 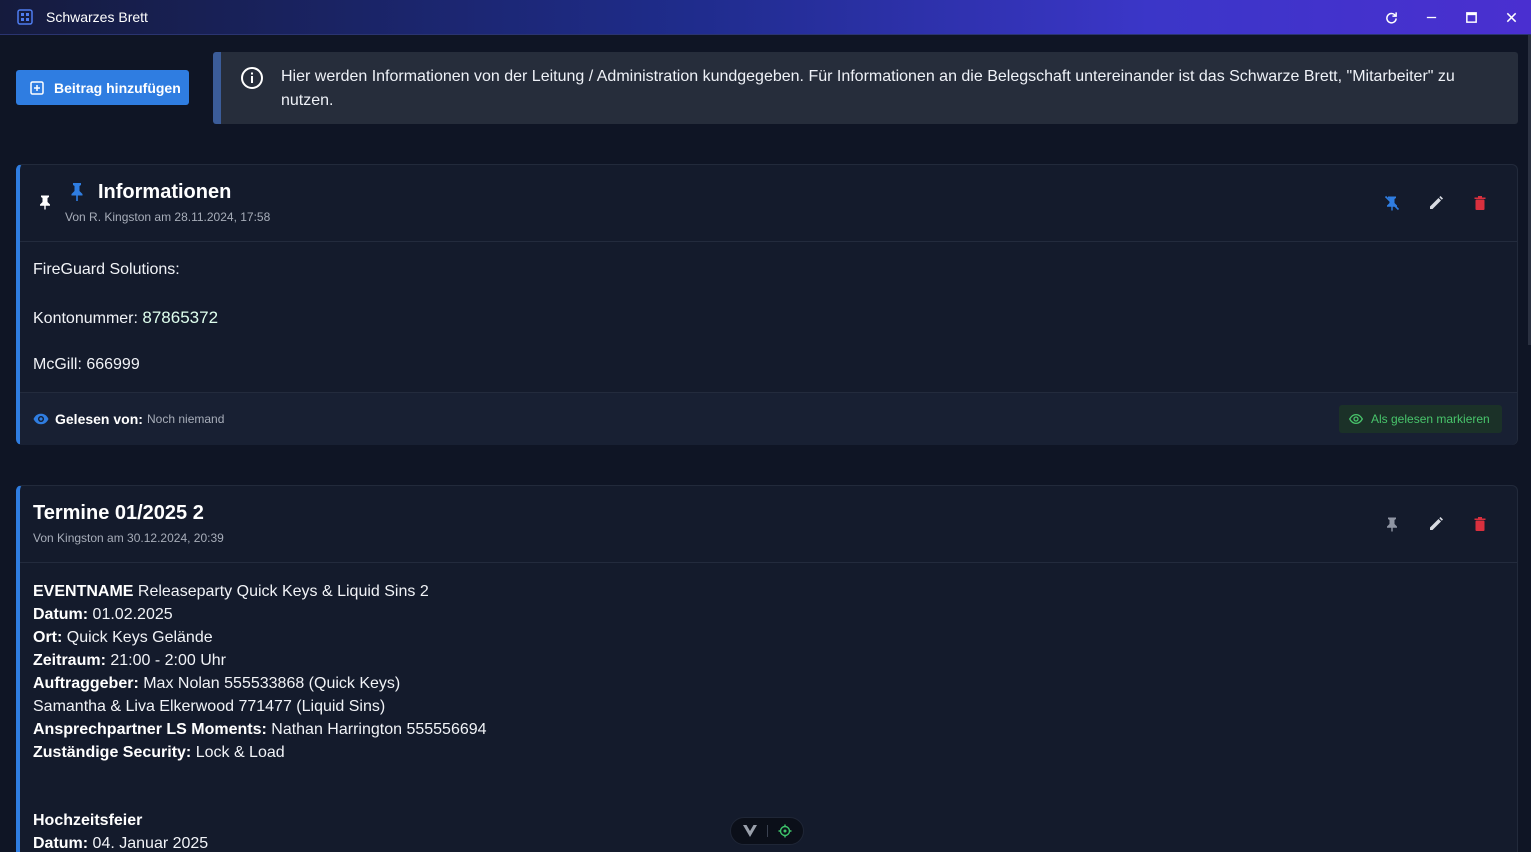 I want to click on account-label: Kontonummer:, so click(x=88, y=318).